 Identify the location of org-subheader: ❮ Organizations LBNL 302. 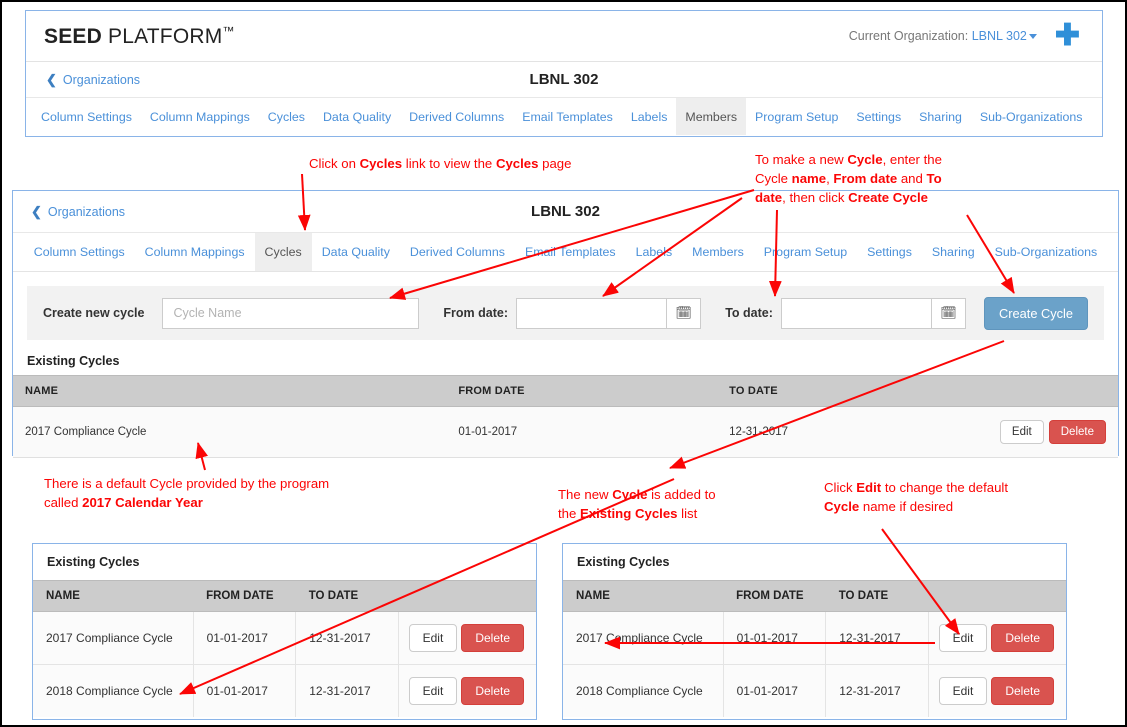
(564, 80).